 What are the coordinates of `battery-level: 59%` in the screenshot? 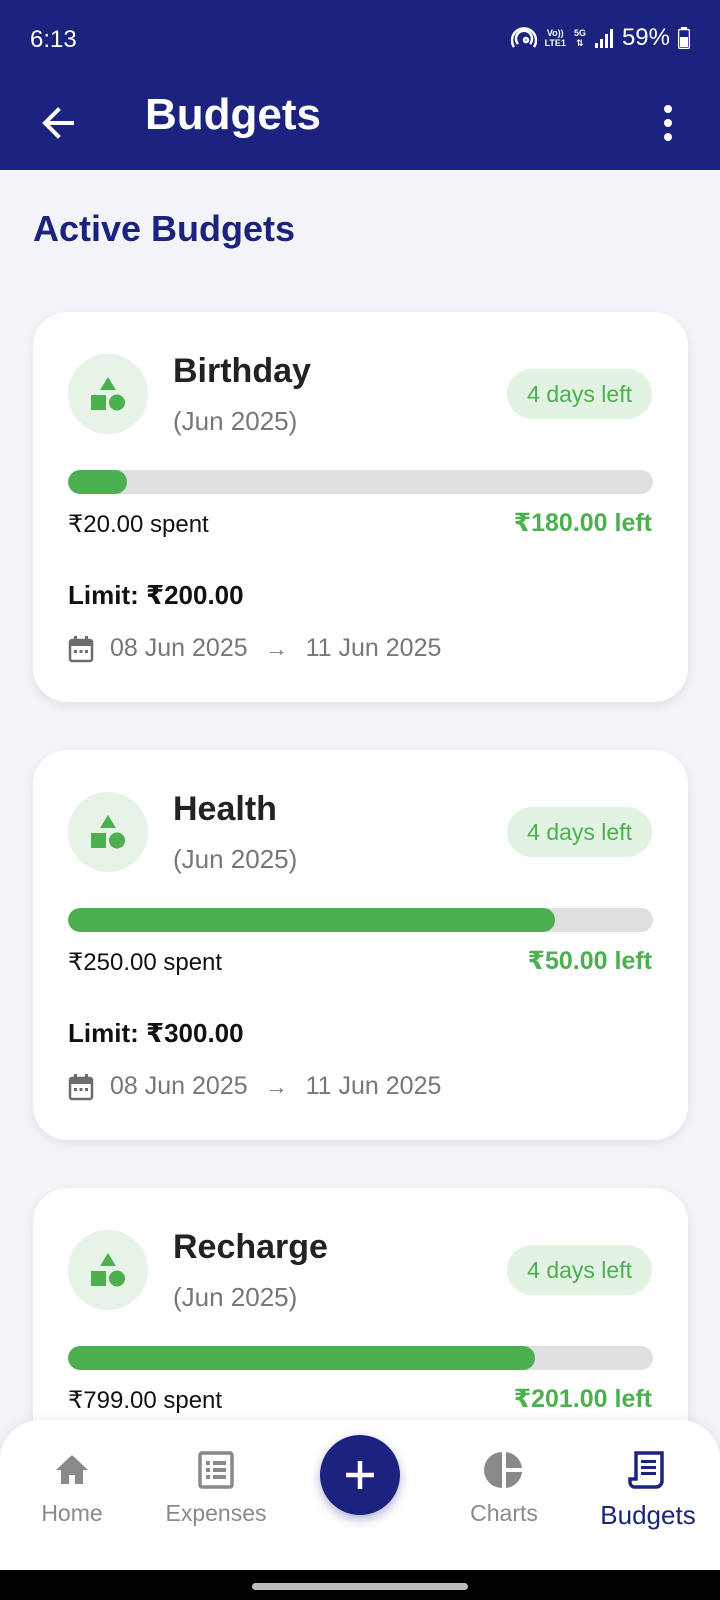 It's located at (645, 37).